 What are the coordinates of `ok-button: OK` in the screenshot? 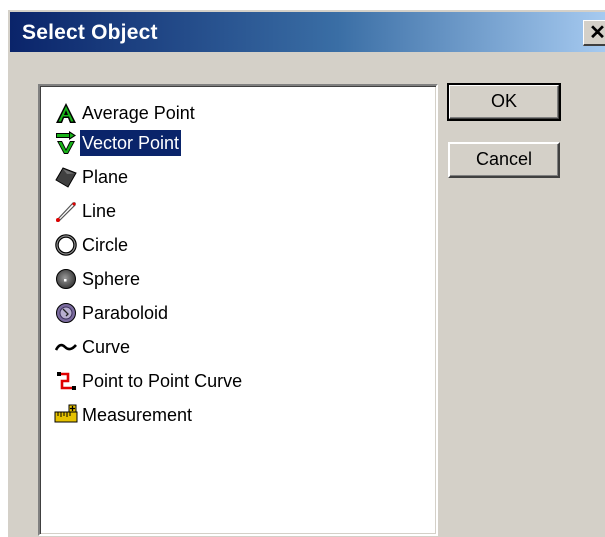 It's located at (504, 102).